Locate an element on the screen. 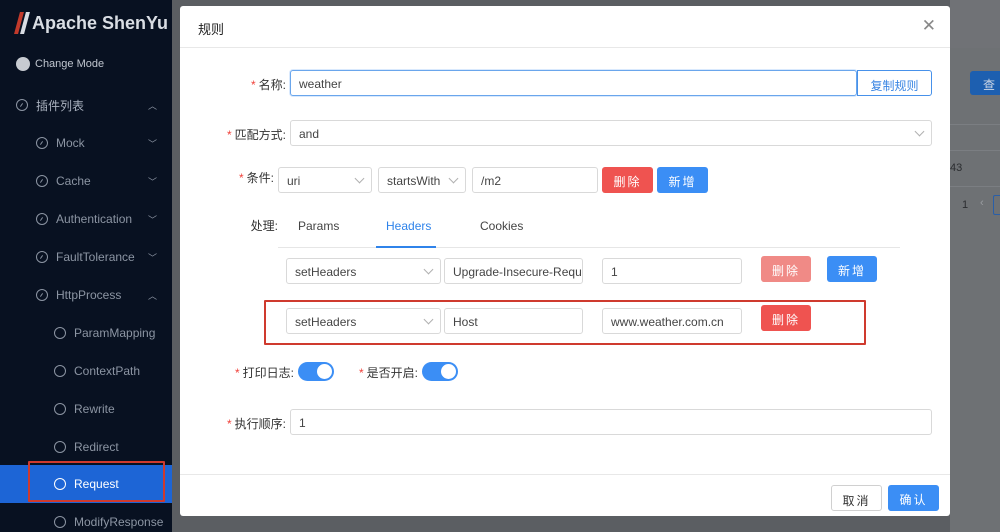 The width and height of the screenshot is (1000, 532). mode-toggle-icon is located at coordinates (23, 64).